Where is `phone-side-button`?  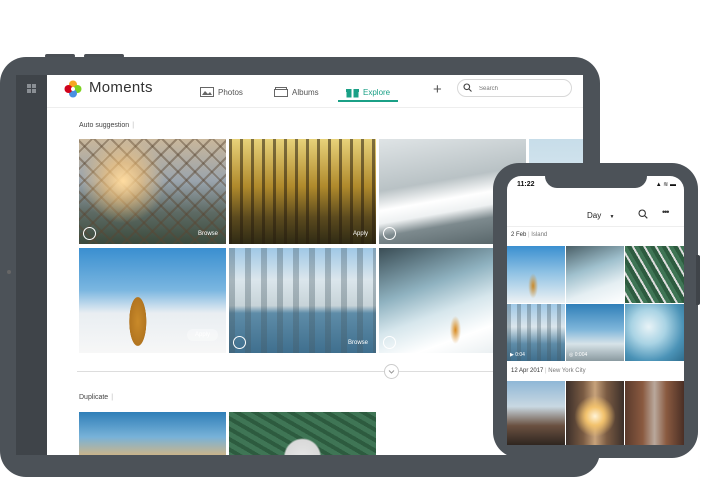 phone-side-button is located at coordinates (698, 280).